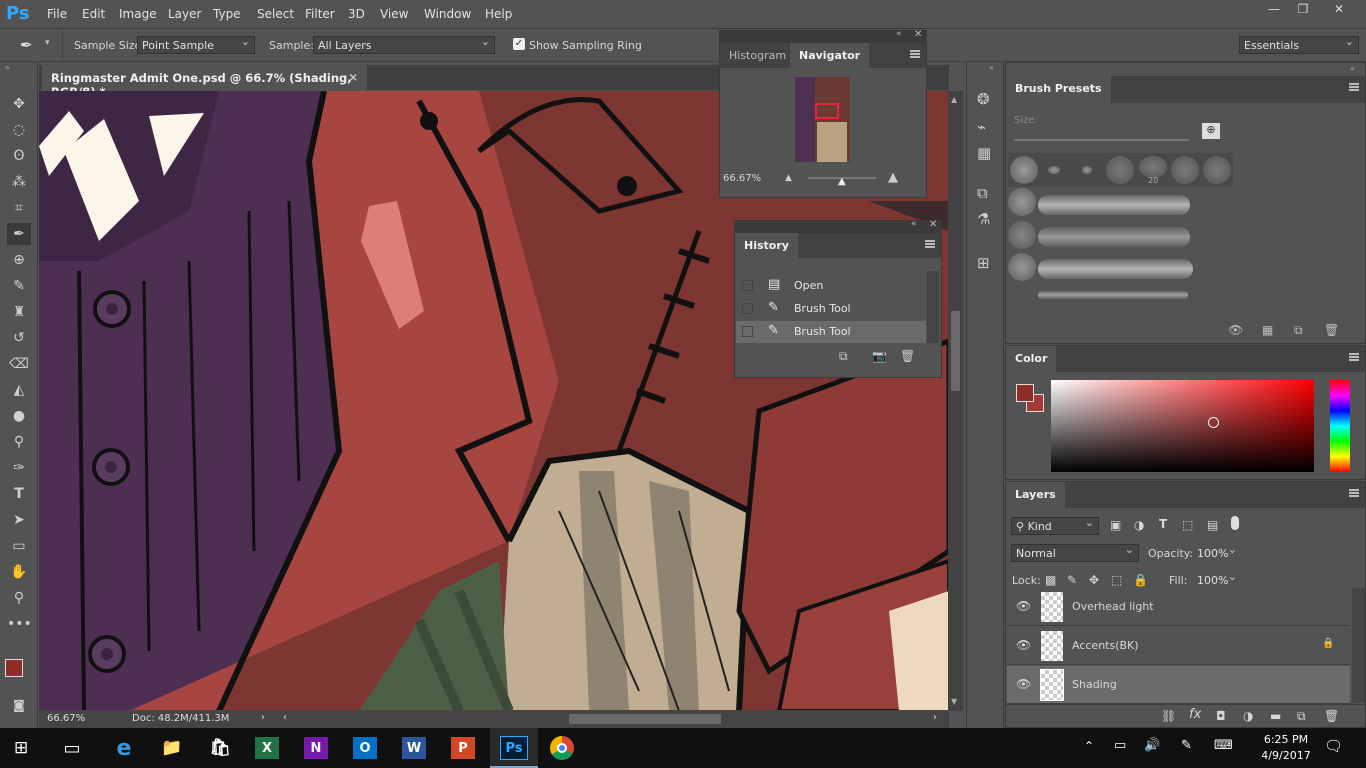  I want to click on menu-filter: Filter, so click(320, 14).